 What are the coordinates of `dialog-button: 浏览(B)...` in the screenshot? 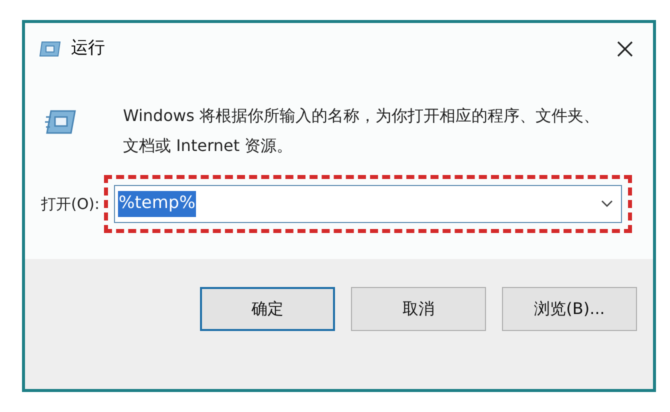 It's located at (569, 309).